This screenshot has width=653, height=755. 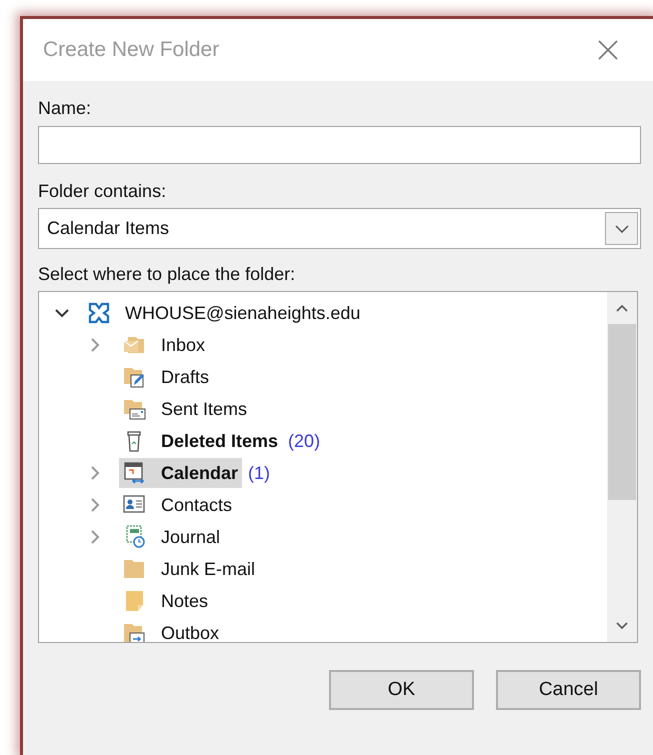 What do you see at coordinates (185, 409) in the screenshot?
I see `folder-item: Sent Items` at bounding box center [185, 409].